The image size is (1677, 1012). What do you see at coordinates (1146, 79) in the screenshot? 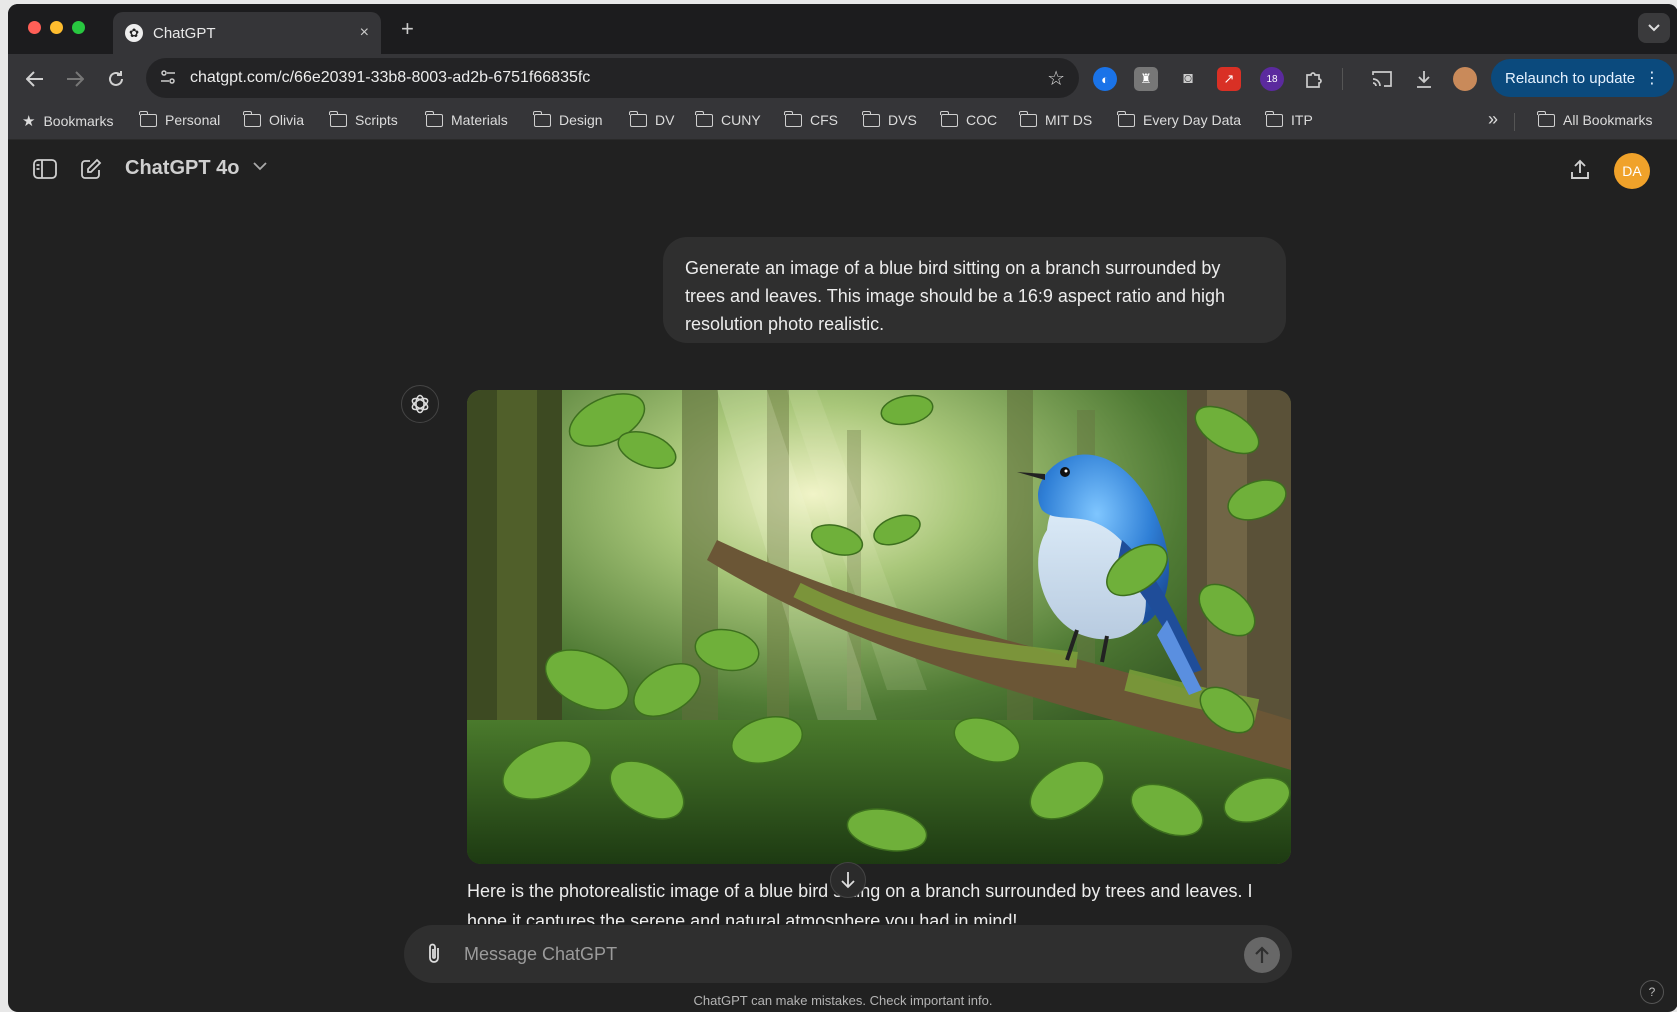
I see `extension-icon-2: ♜` at bounding box center [1146, 79].